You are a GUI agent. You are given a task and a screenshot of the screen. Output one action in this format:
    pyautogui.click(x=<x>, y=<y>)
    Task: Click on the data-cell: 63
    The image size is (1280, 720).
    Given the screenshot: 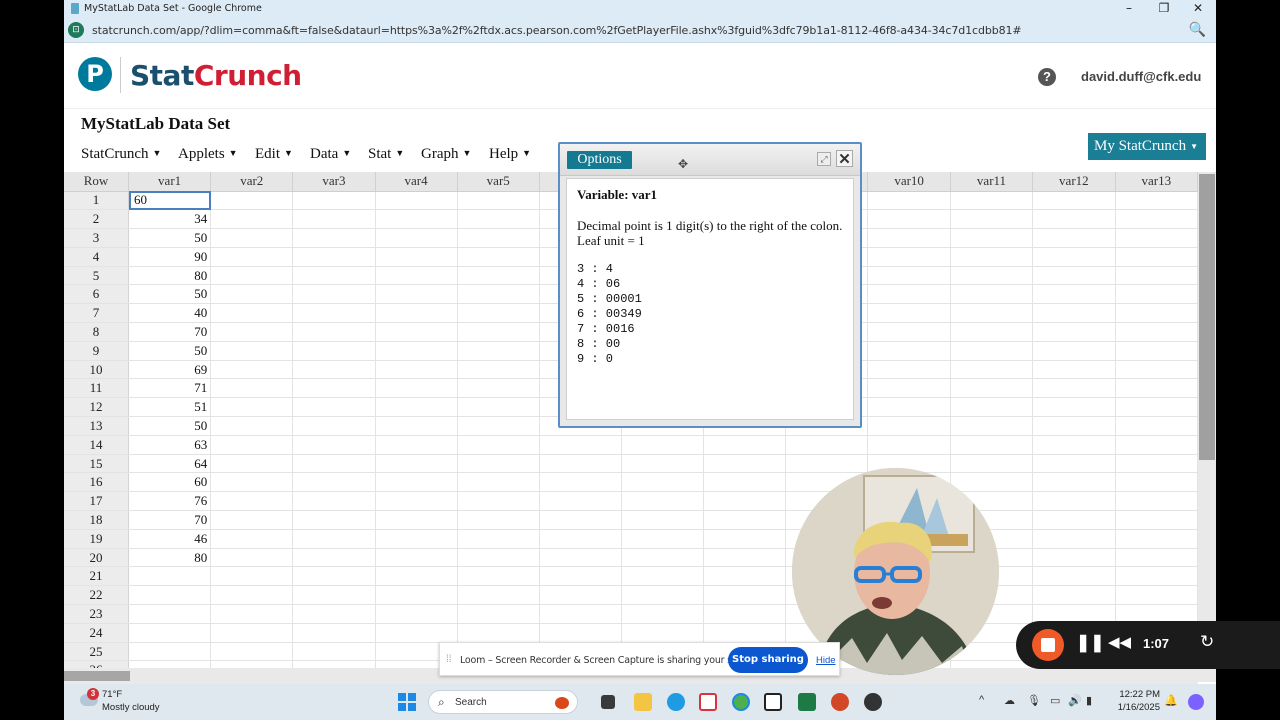 What is the action you would take?
    pyautogui.click(x=170, y=445)
    